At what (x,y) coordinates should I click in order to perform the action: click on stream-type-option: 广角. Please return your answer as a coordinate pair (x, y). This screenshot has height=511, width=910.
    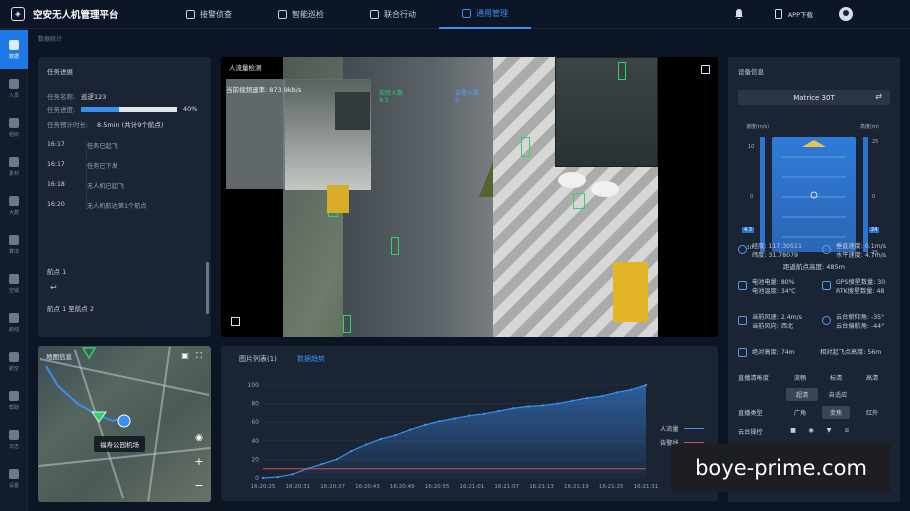
    Looking at the image, I should click on (800, 412).